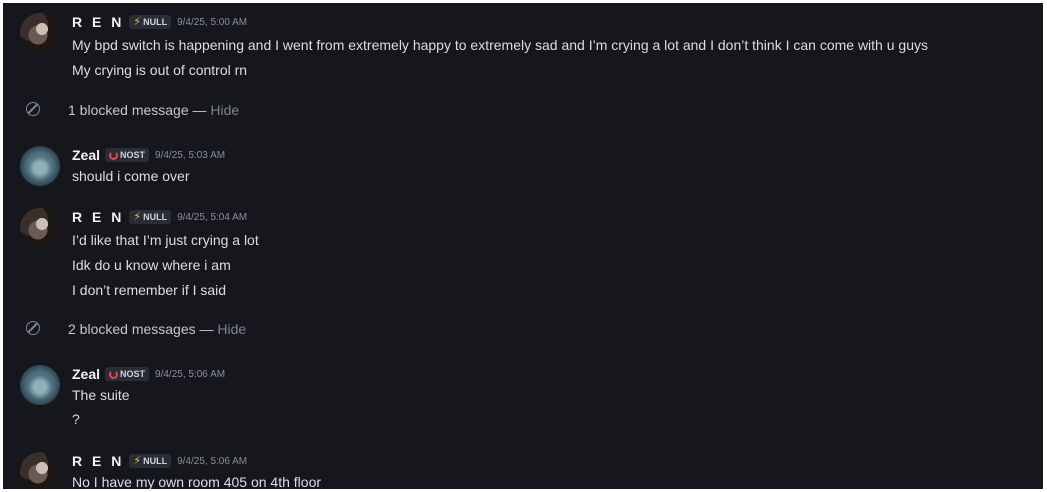  I want to click on message-text: My crying is out of control rn, so click(160, 70).